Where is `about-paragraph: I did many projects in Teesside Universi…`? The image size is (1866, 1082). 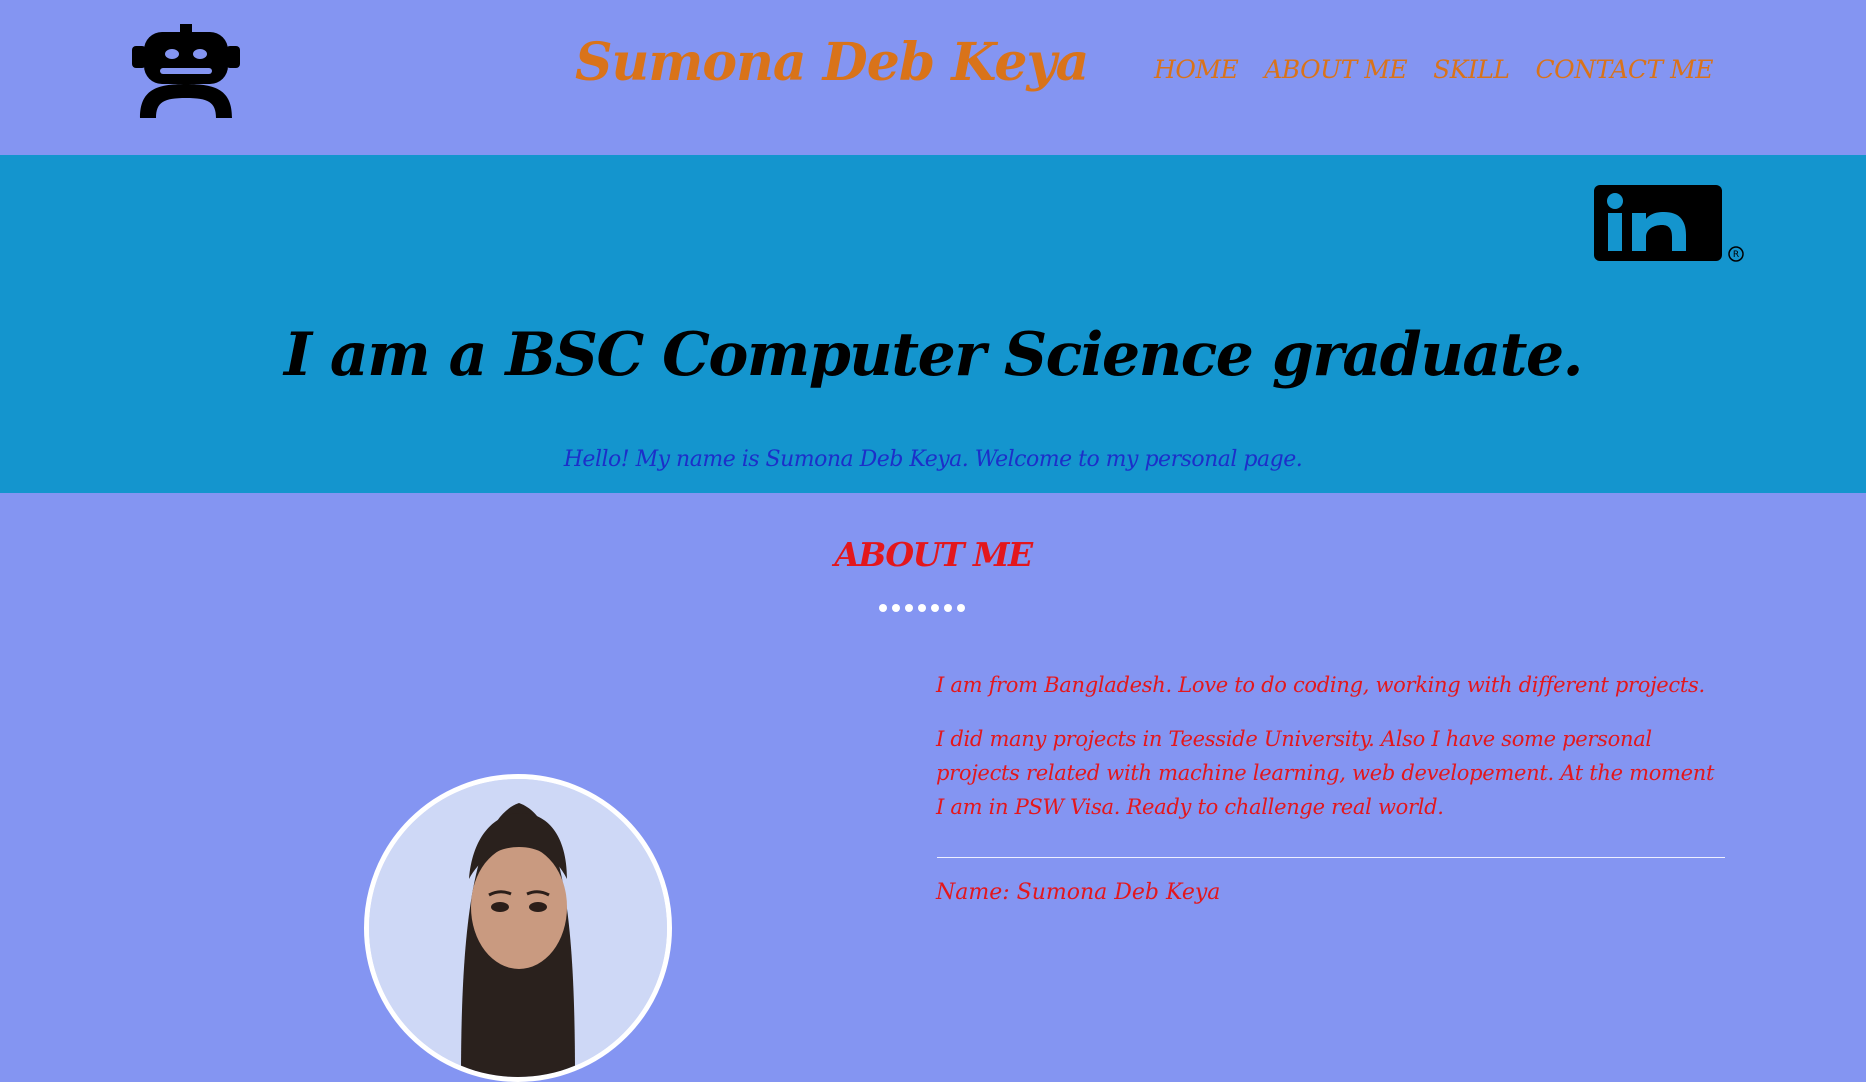
about-paragraph: I did many projects in Teesside Universi… is located at coordinates (1325, 773).